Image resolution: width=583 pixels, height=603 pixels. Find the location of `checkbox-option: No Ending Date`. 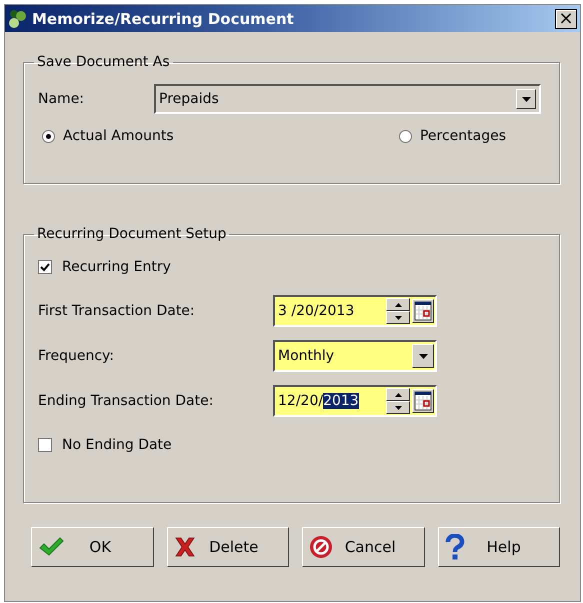

checkbox-option: No Ending Date is located at coordinates (105, 445).